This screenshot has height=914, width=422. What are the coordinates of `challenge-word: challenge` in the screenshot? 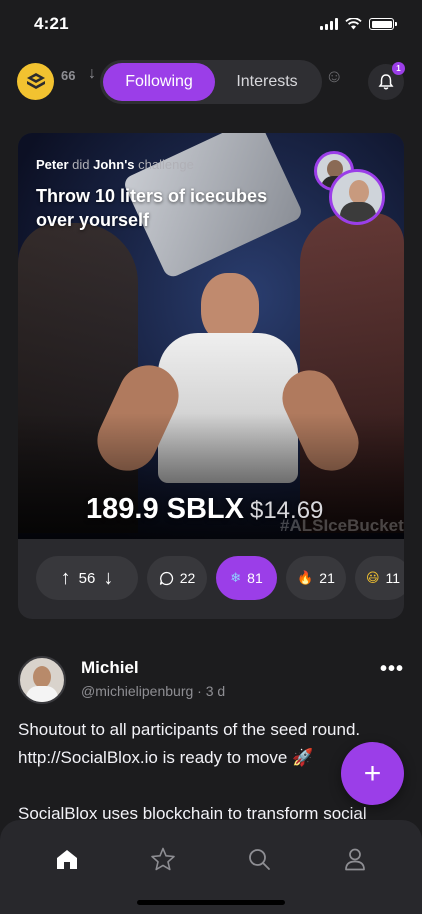 It's located at (166, 164).